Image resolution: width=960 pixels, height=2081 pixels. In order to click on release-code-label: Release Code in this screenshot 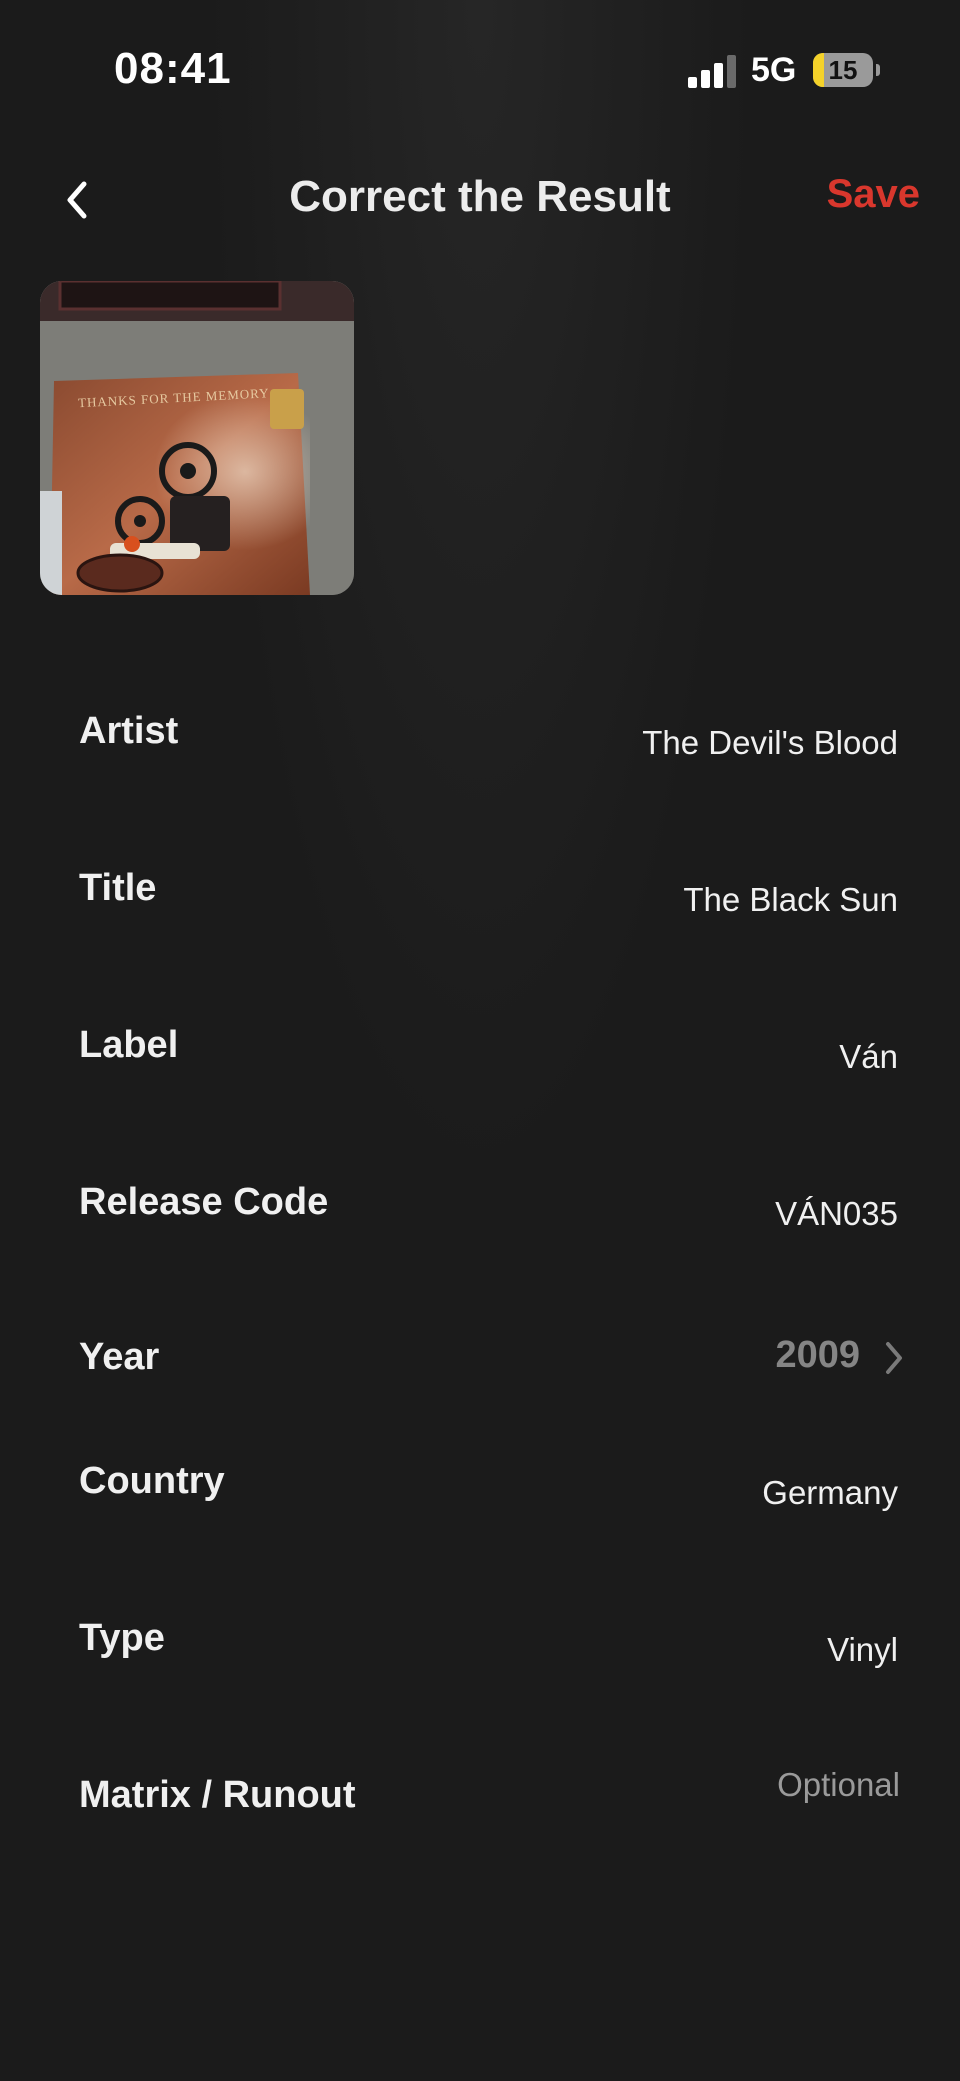, I will do `click(204, 1202)`.